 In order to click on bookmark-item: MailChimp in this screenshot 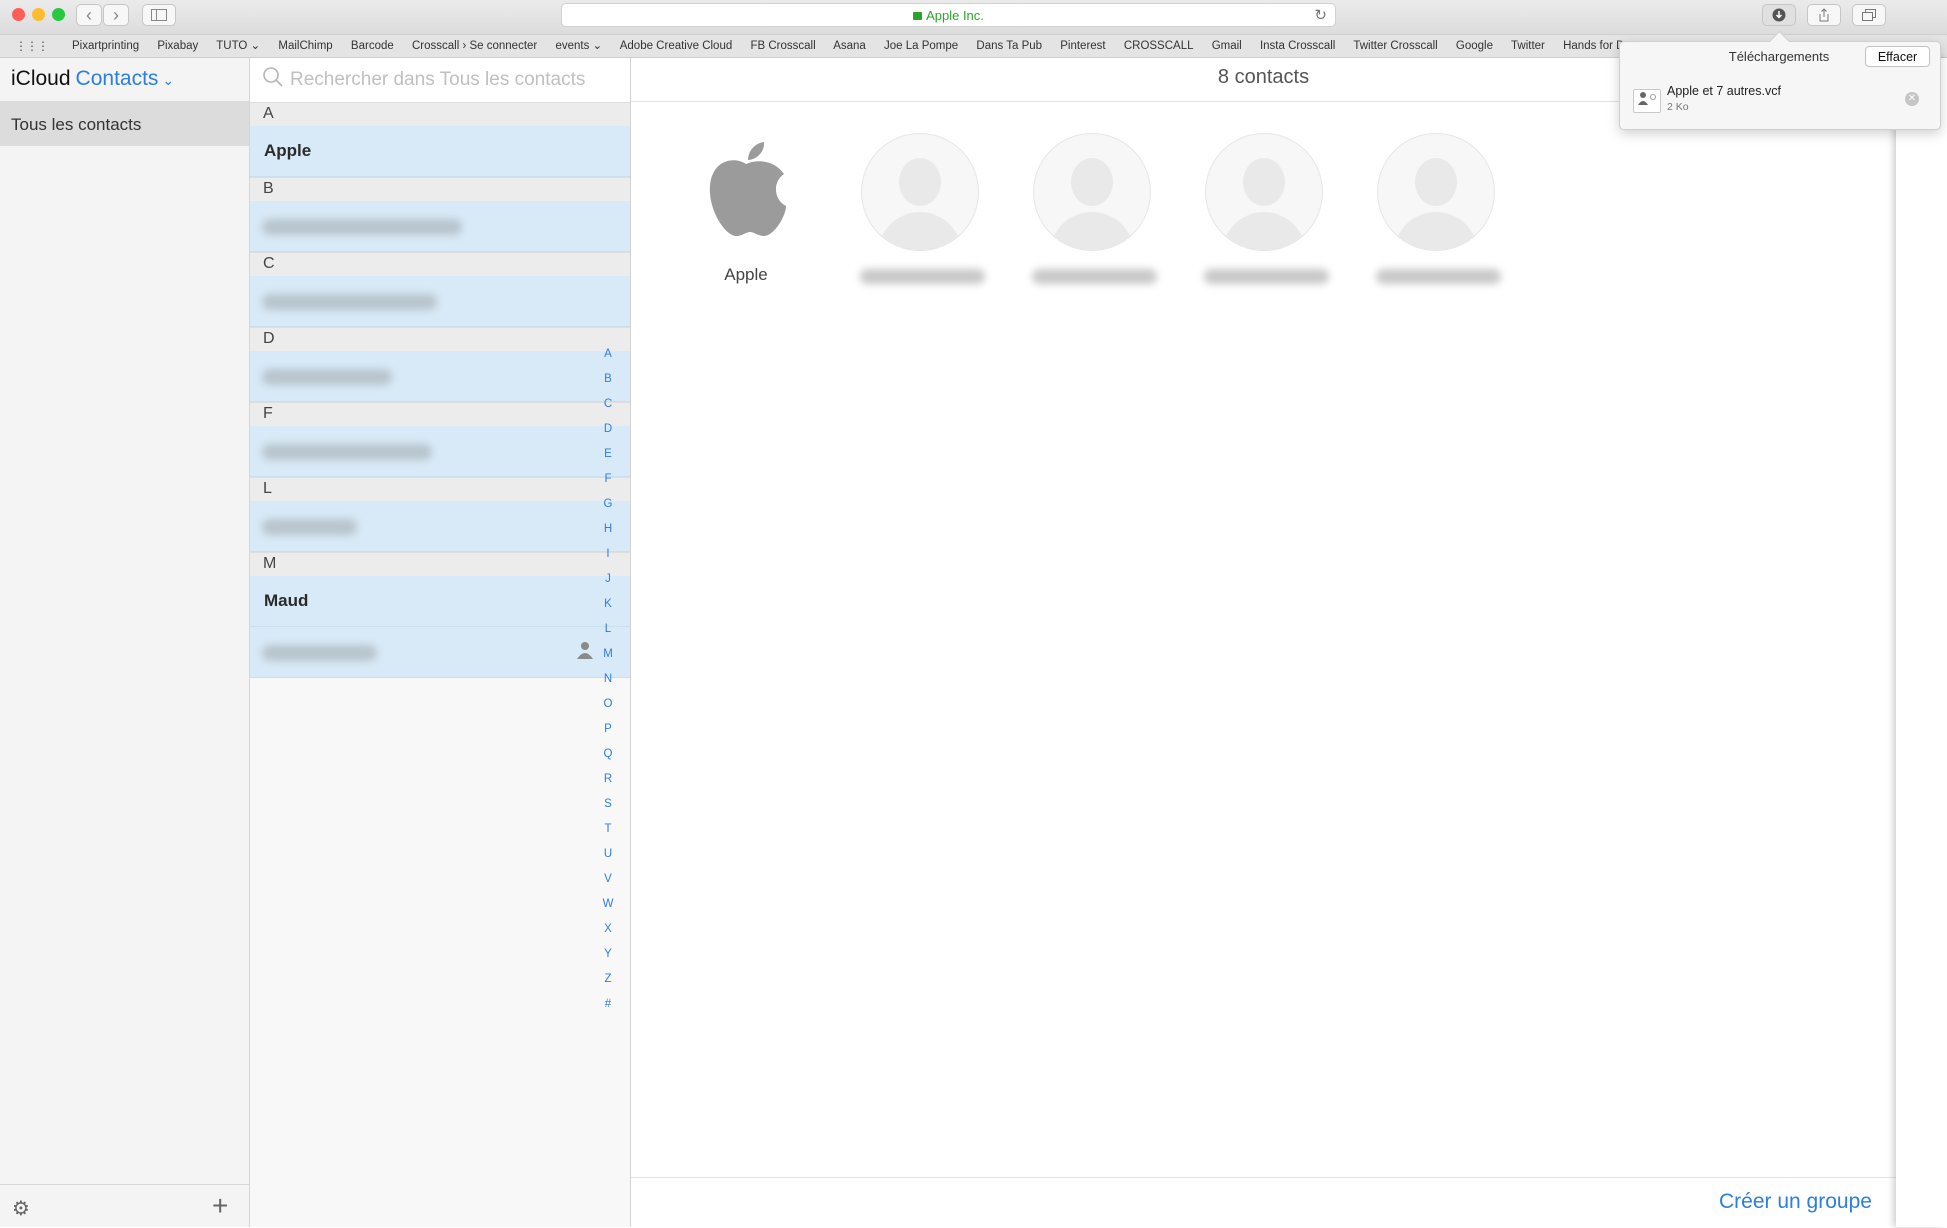, I will do `click(305, 46)`.